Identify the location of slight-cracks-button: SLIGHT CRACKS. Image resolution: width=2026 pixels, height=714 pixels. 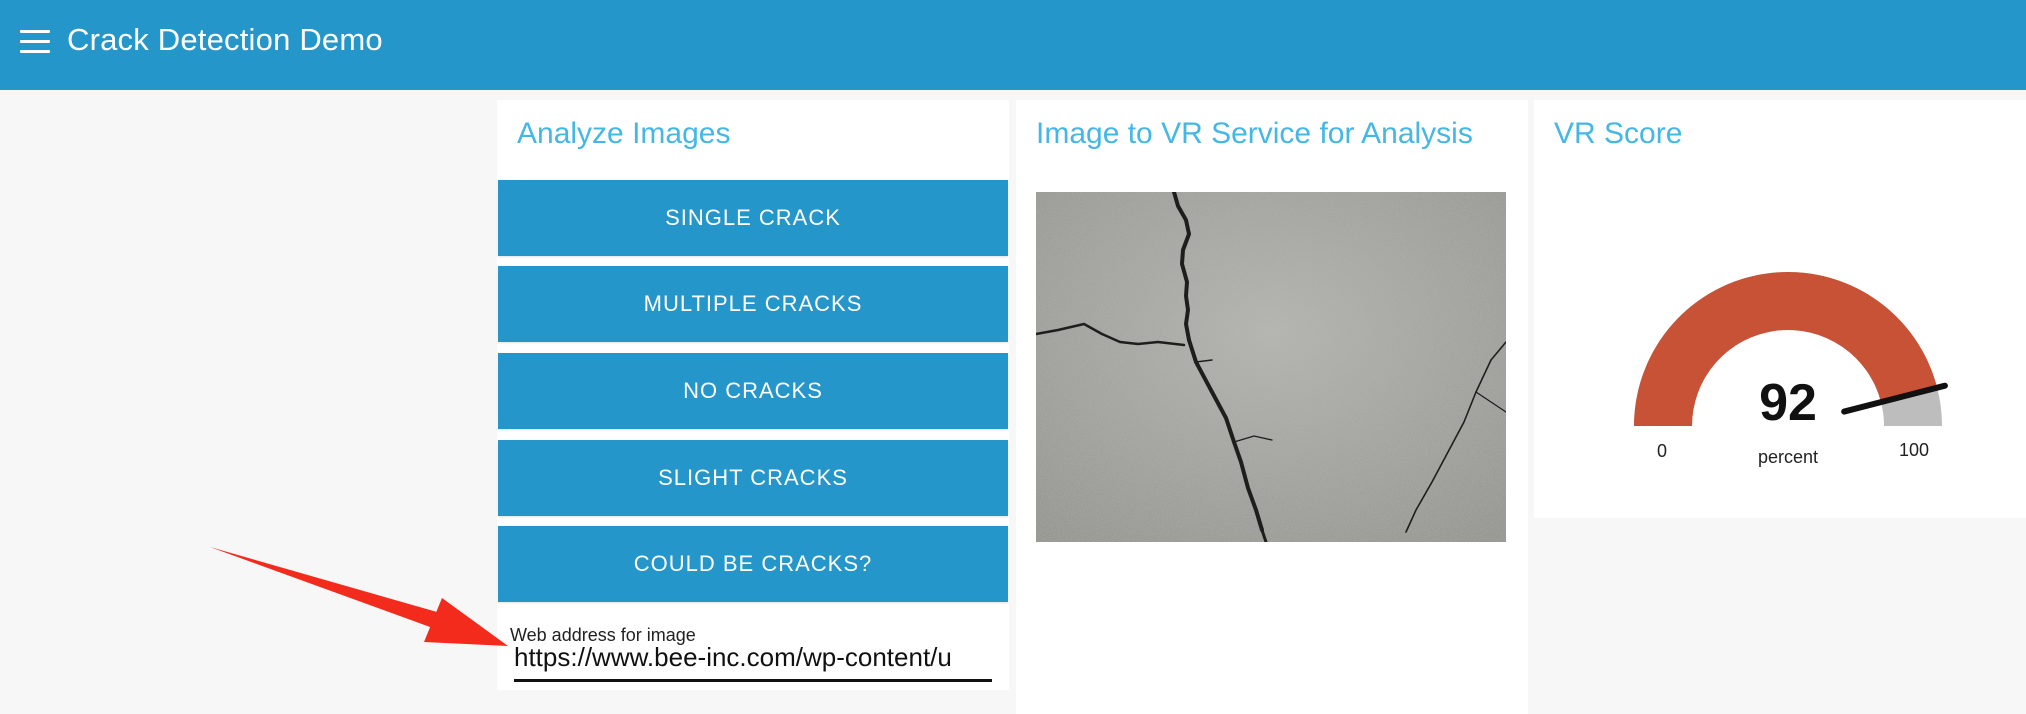
(753, 478).